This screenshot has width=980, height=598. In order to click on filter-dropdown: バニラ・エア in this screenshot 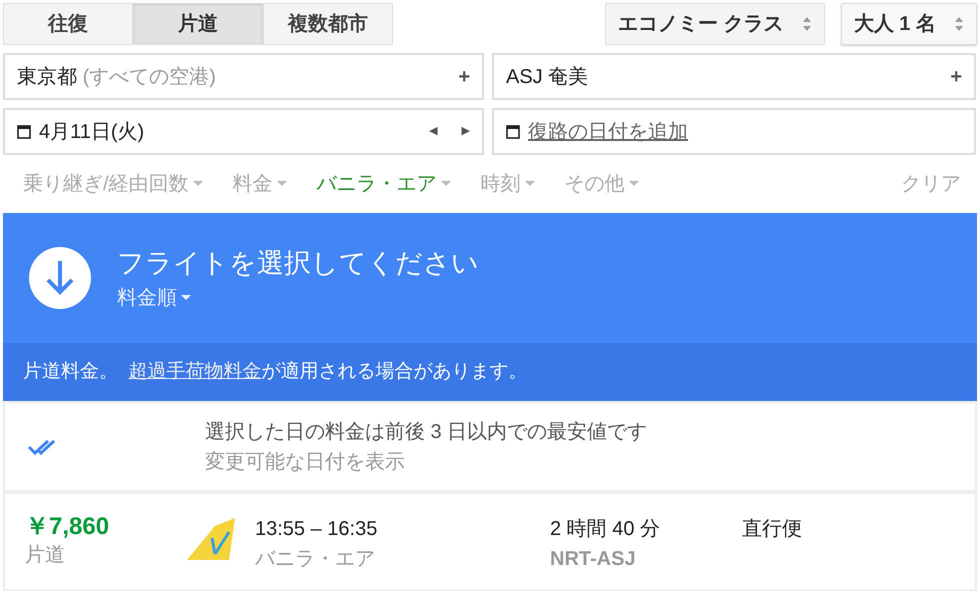, I will do `click(383, 184)`.